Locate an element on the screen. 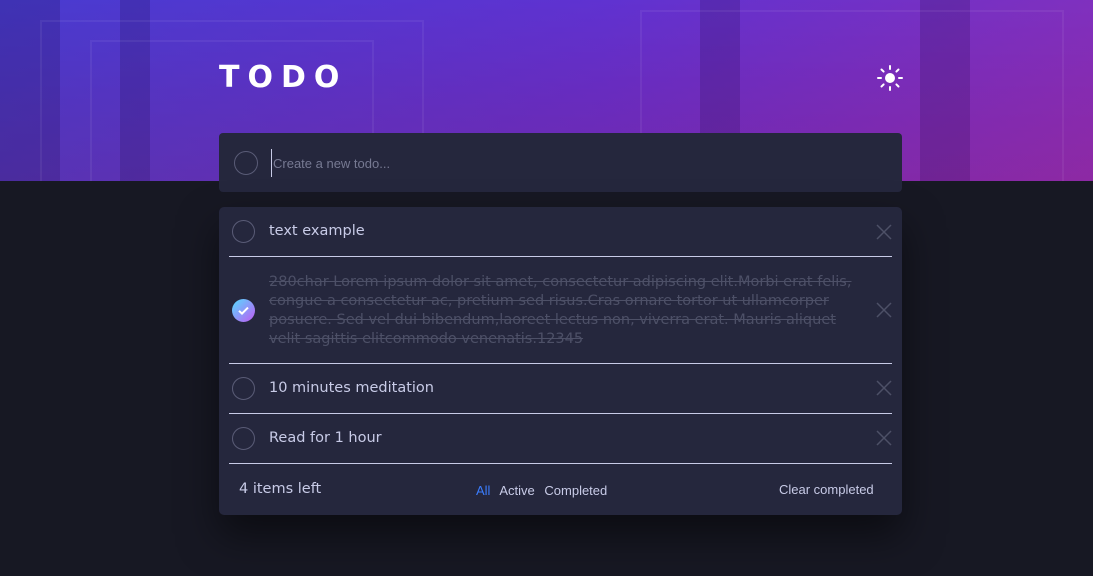 The width and height of the screenshot is (1093, 576). filter-tabs: All Active Completed is located at coordinates (544, 490).